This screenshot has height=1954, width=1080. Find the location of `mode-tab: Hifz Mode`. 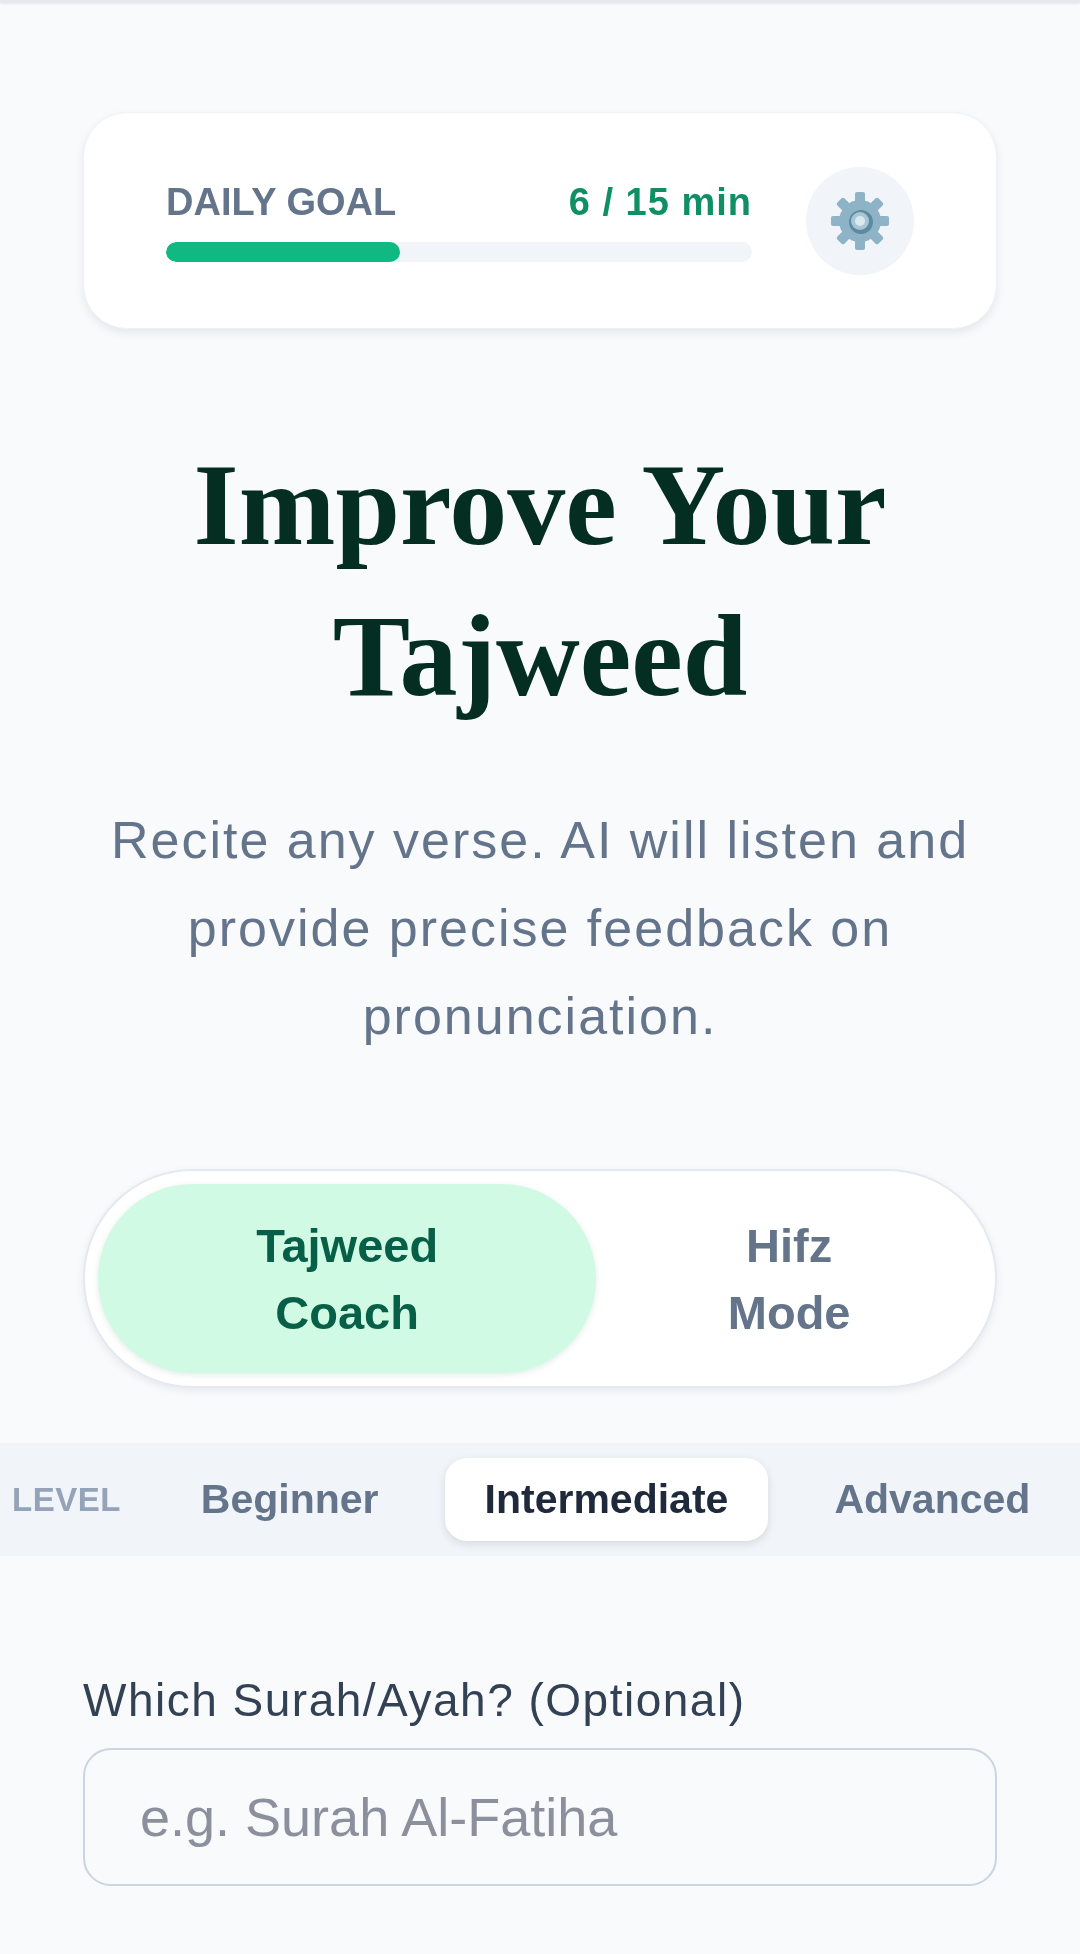

mode-tab: Hifz Mode is located at coordinates (789, 1278).